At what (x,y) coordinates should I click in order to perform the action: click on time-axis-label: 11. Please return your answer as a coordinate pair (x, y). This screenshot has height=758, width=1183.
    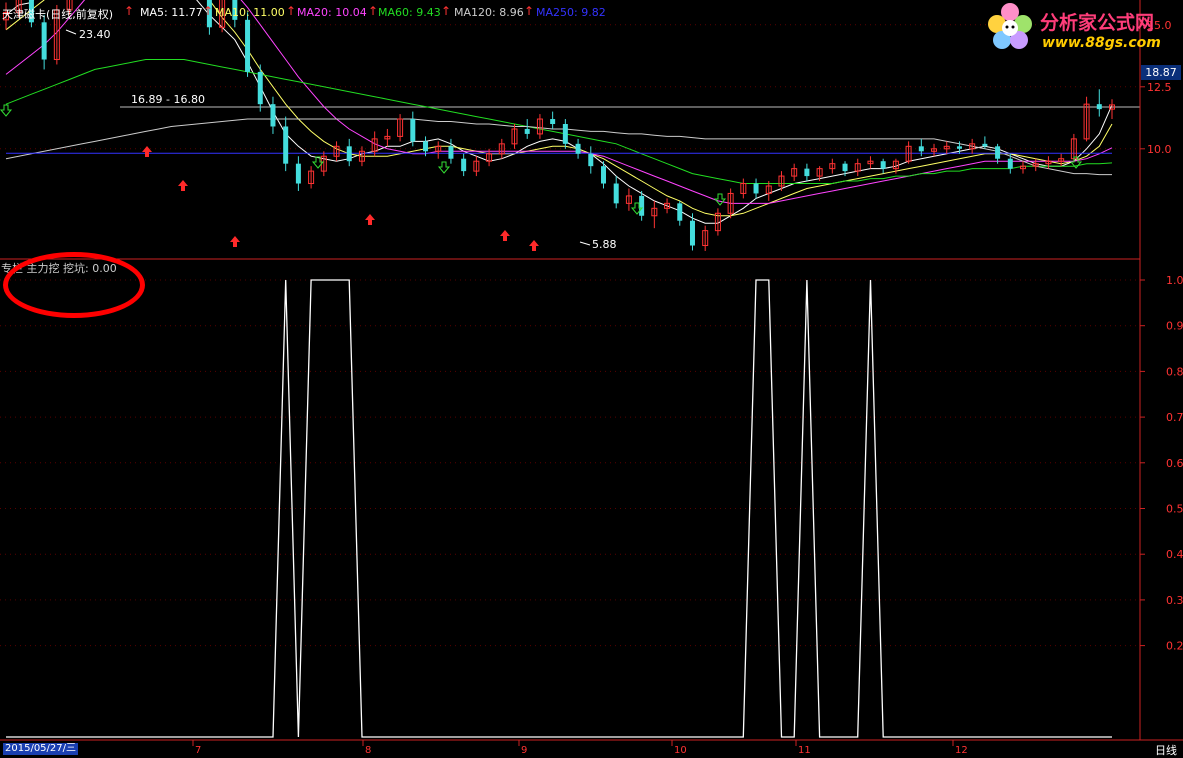
    Looking at the image, I should click on (804, 750).